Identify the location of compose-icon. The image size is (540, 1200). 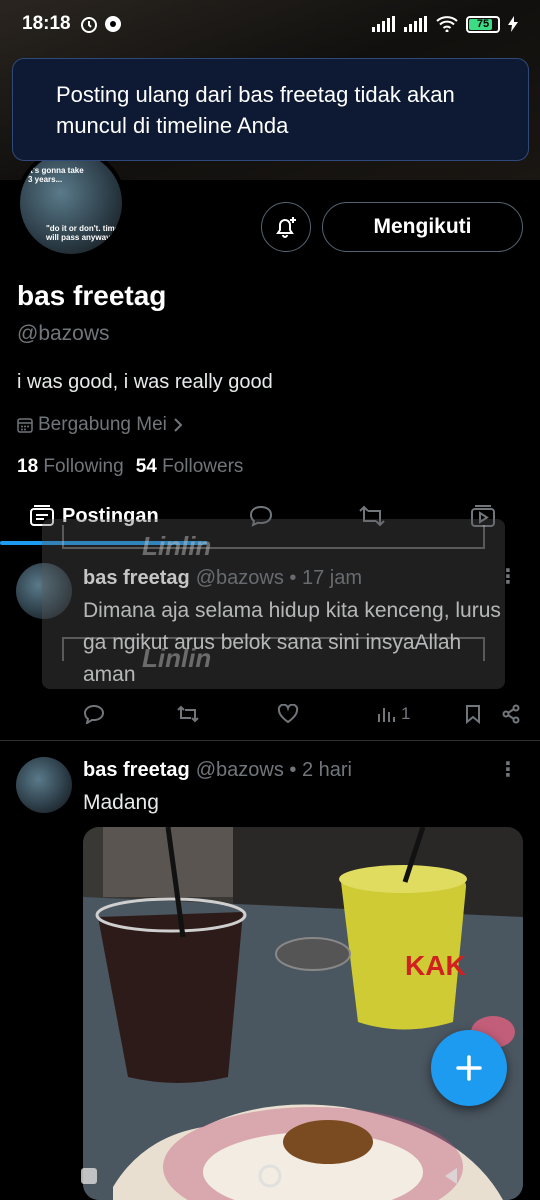
(469, 1068).